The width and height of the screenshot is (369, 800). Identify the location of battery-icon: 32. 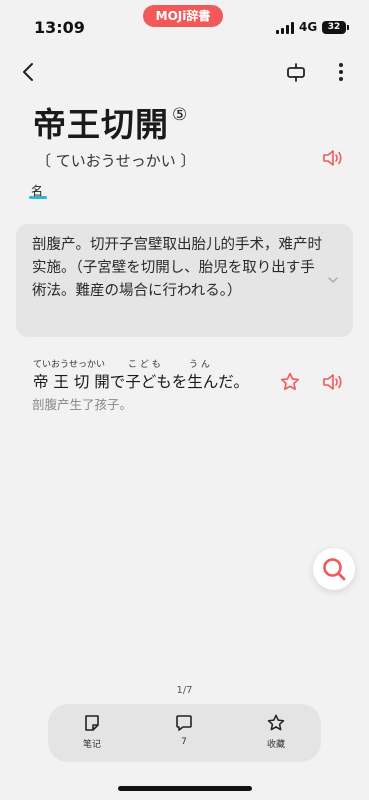
(335, 27).